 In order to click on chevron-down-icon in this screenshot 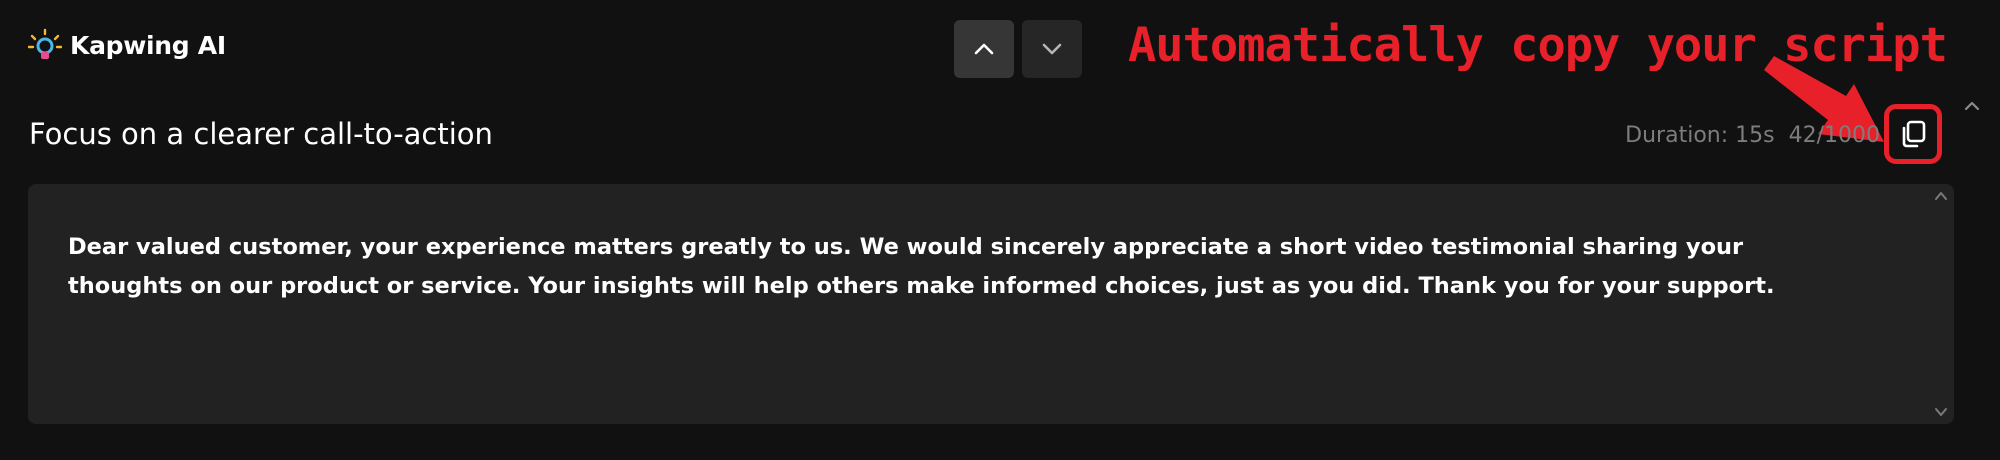, I will do `click(1052, 49)`.